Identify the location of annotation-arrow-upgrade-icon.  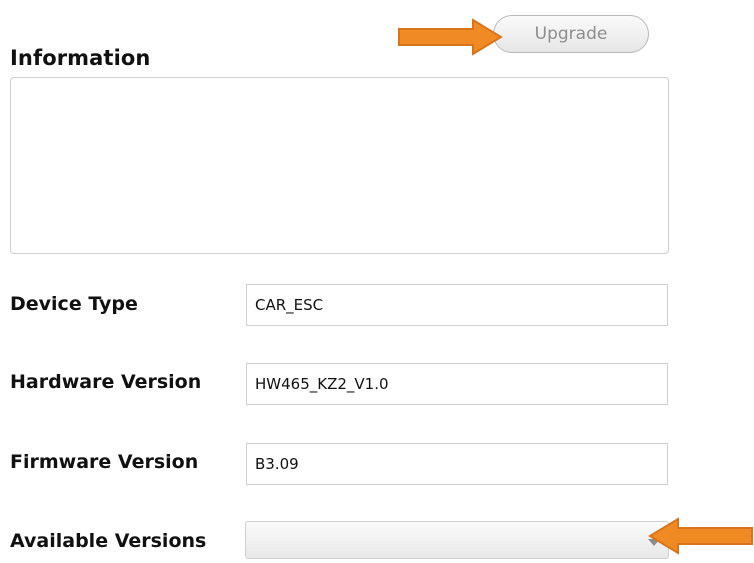
(450, 37).